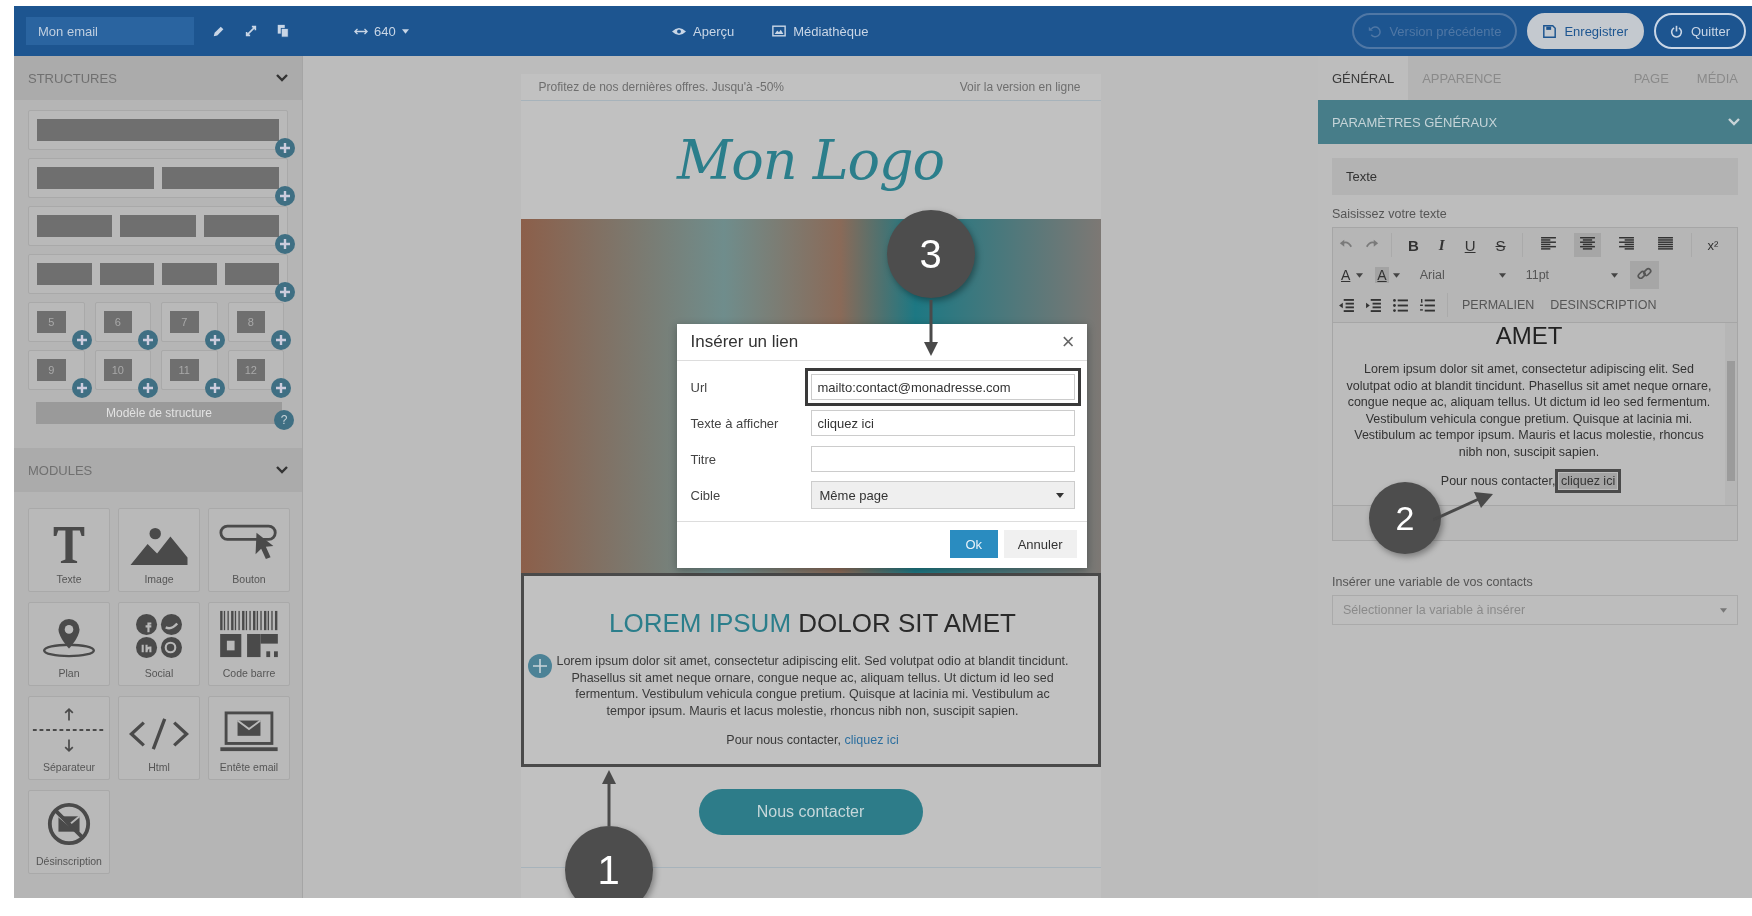 This screenshot has height=916, width=1752. Describe the element at coordinates (219, 31) in the screenshot. I see `pencil-icon` at that location.